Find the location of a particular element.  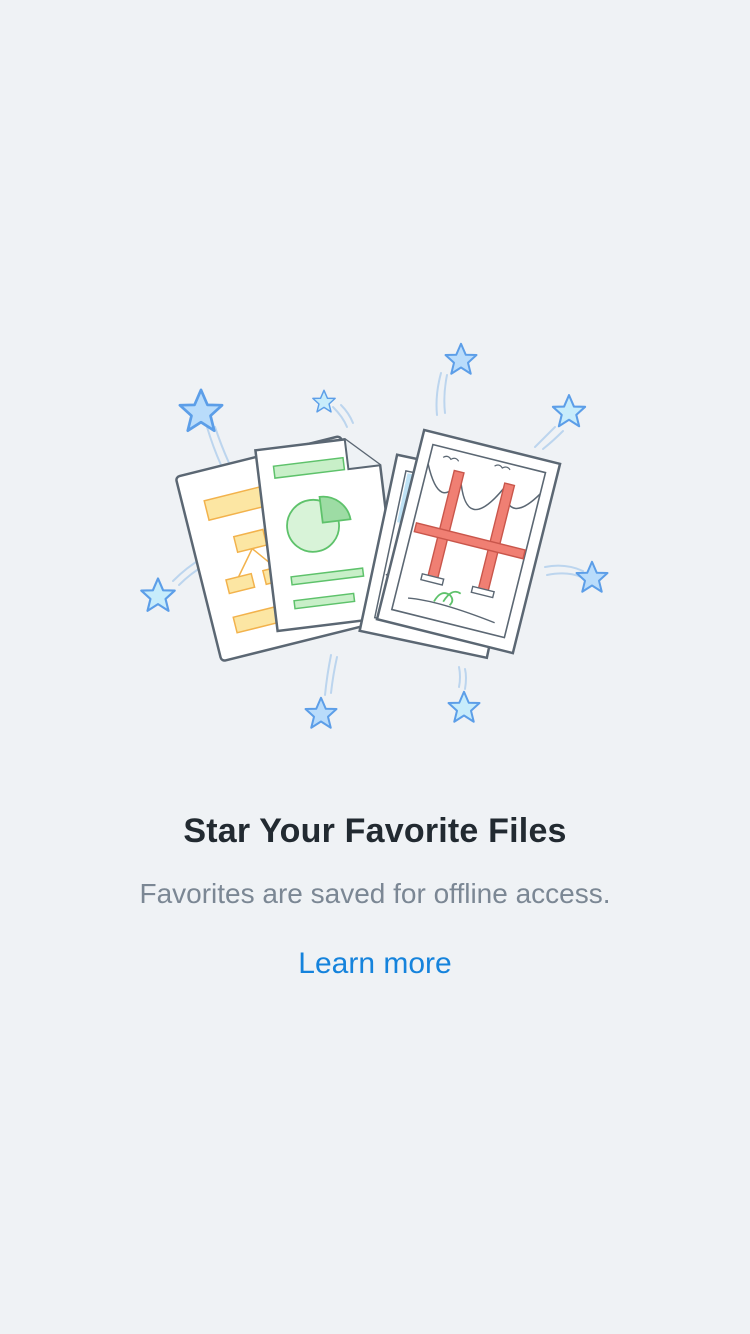

learn-more-link: Learn more is located at coordinates (375, 964).